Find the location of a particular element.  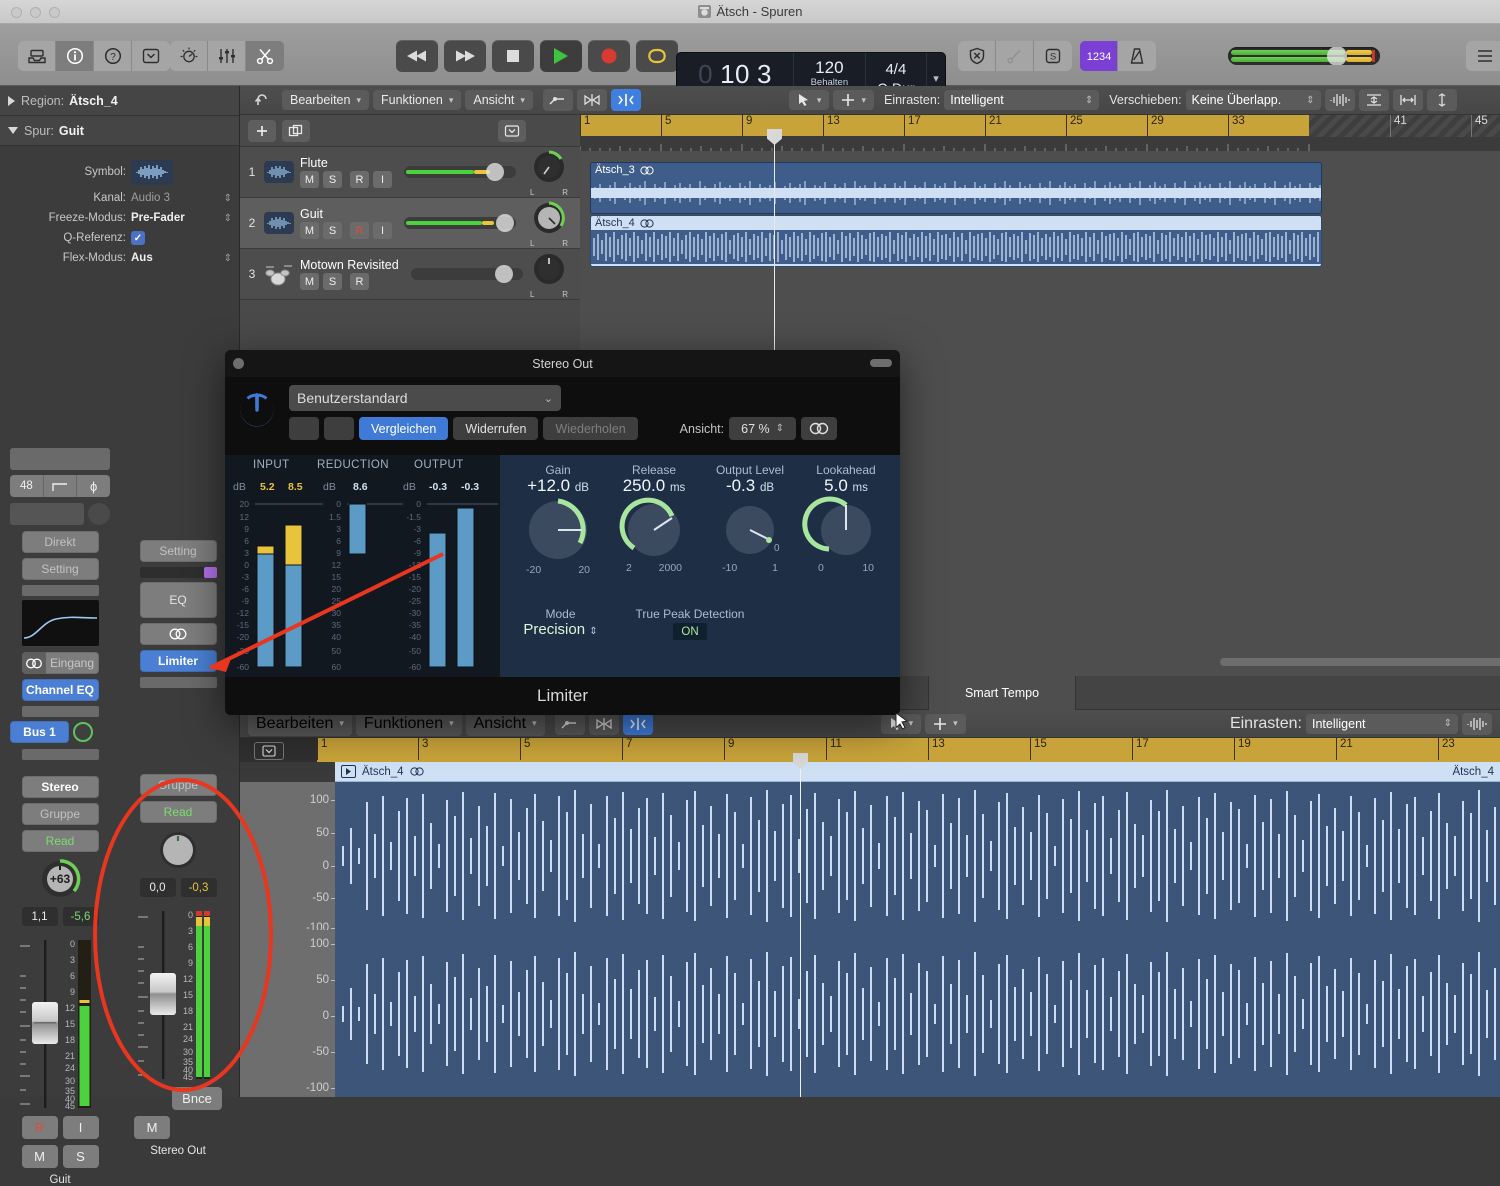

chevron-right-icon: chevron-right-icon is located at coordinates (339, 428).